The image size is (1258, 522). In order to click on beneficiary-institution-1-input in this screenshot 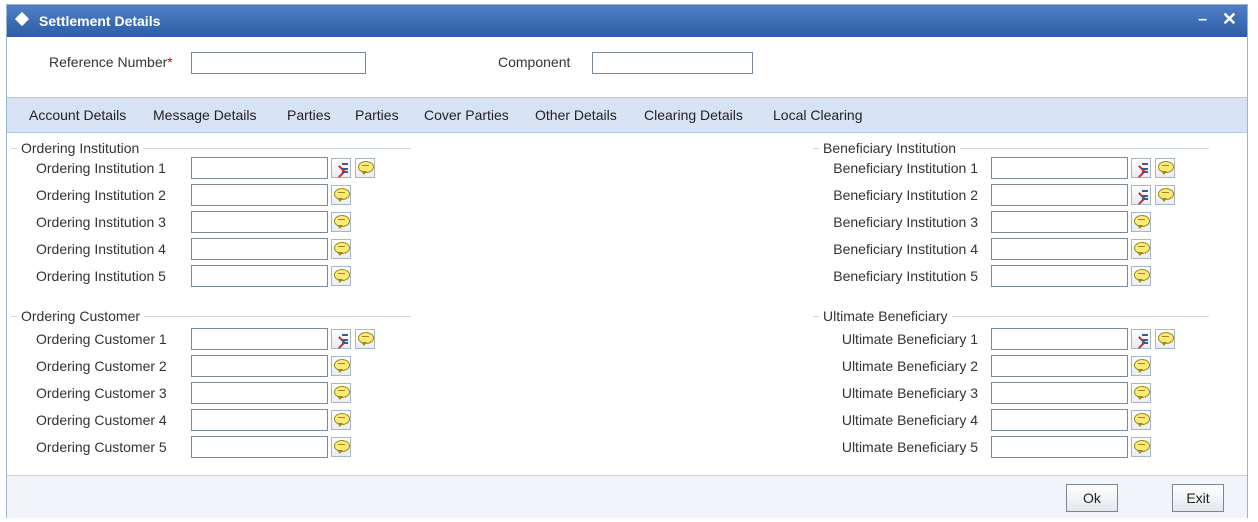, I will do `click(1059, 168)`.